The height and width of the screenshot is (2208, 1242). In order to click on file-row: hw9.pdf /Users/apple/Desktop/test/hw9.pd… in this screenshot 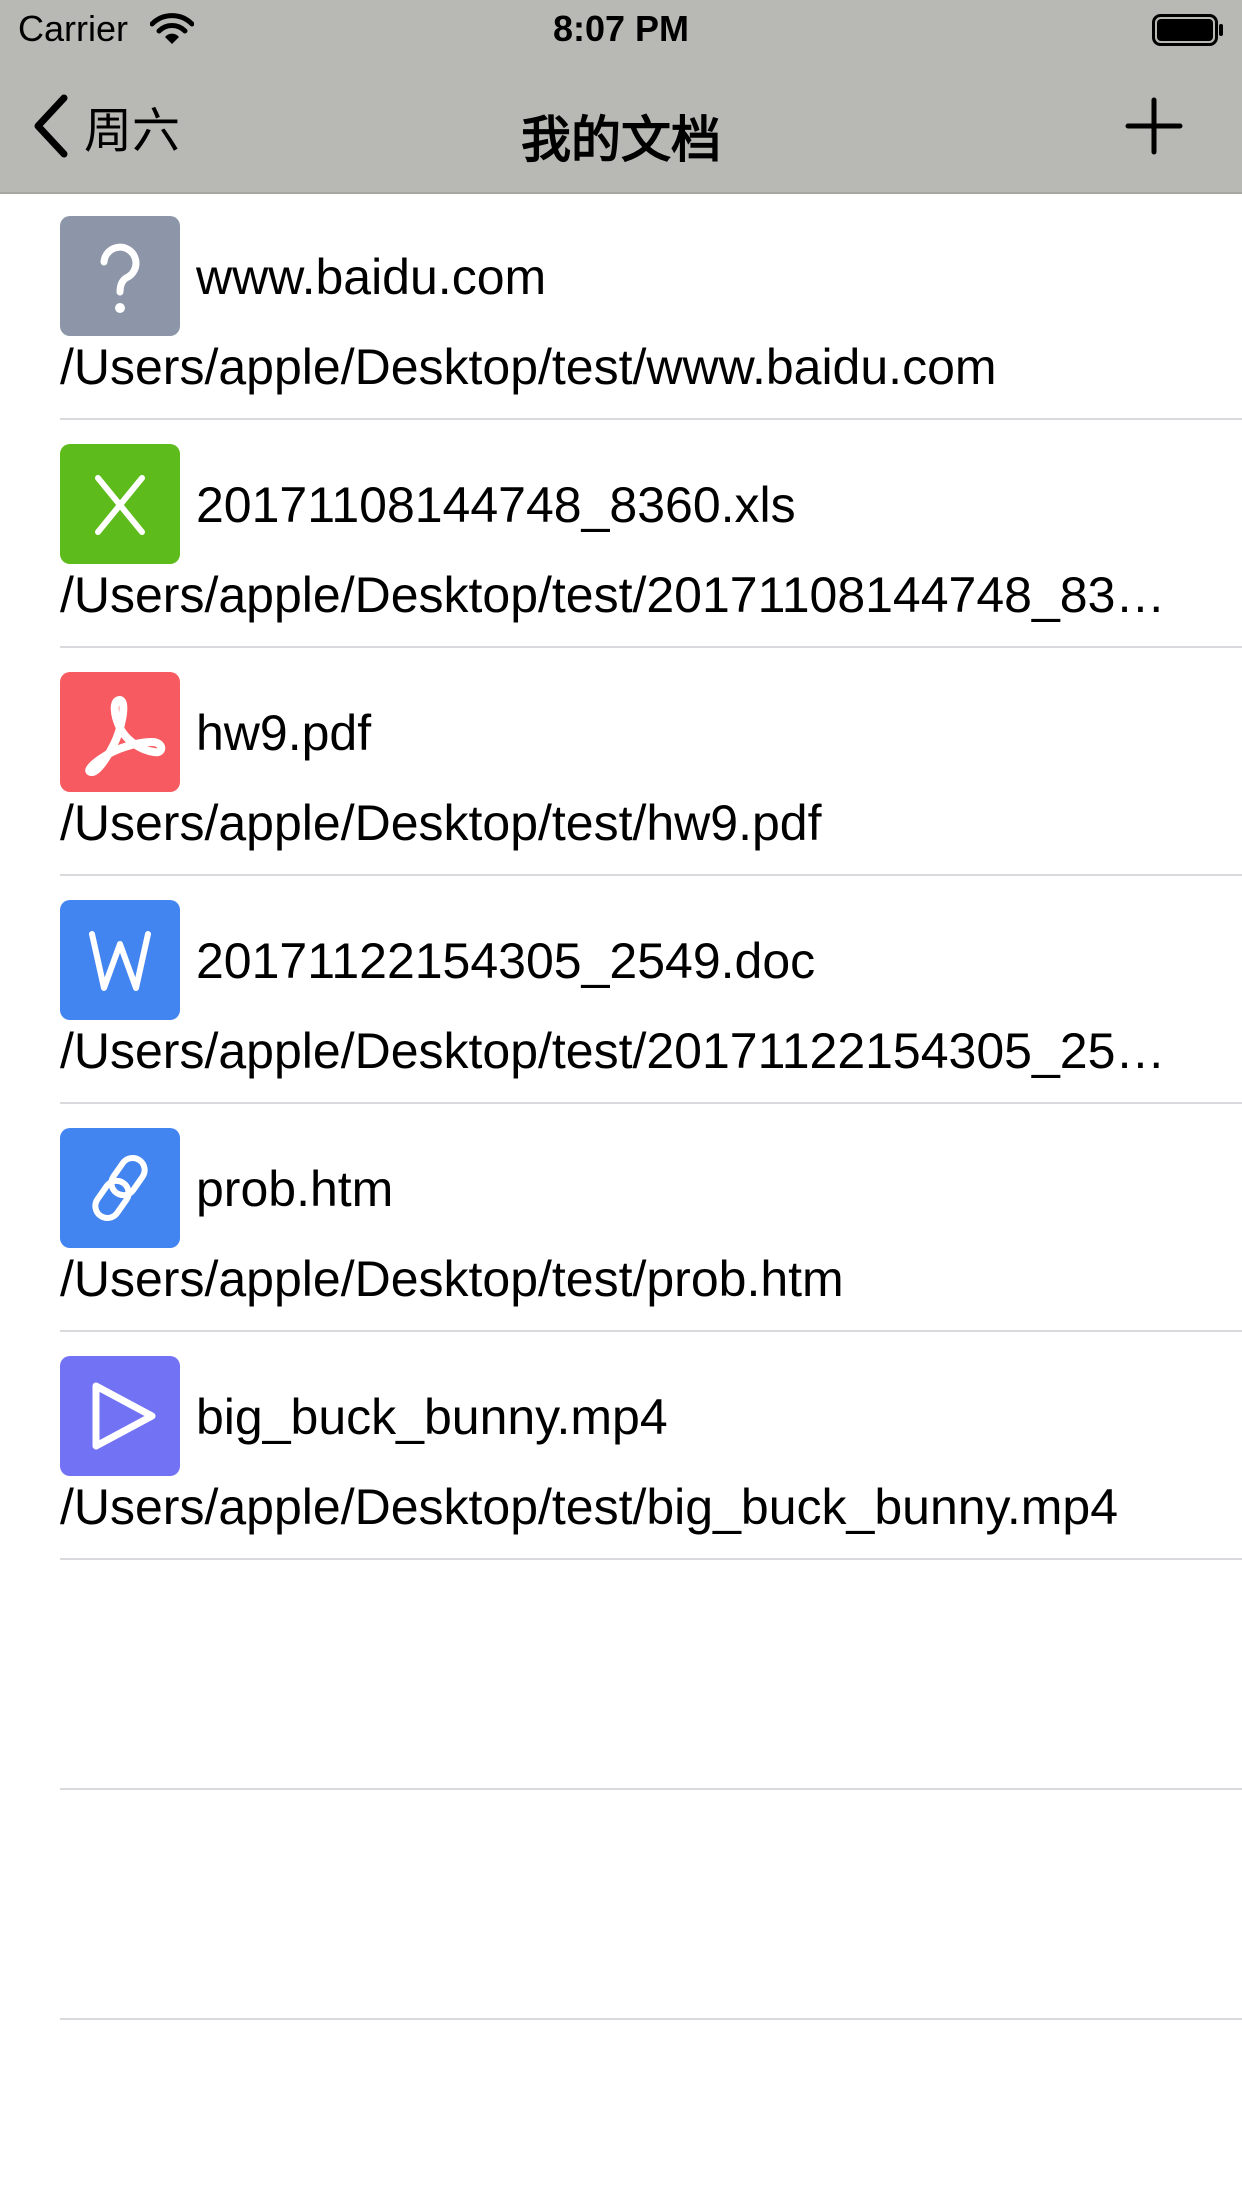, I will do `click(621, 762)`.